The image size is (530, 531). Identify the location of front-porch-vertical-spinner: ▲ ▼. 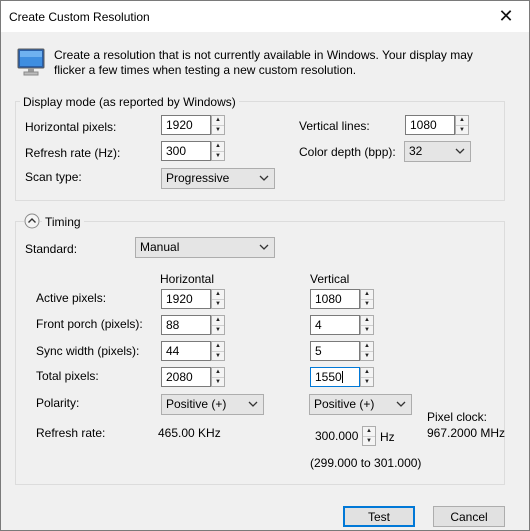
(367, 325).